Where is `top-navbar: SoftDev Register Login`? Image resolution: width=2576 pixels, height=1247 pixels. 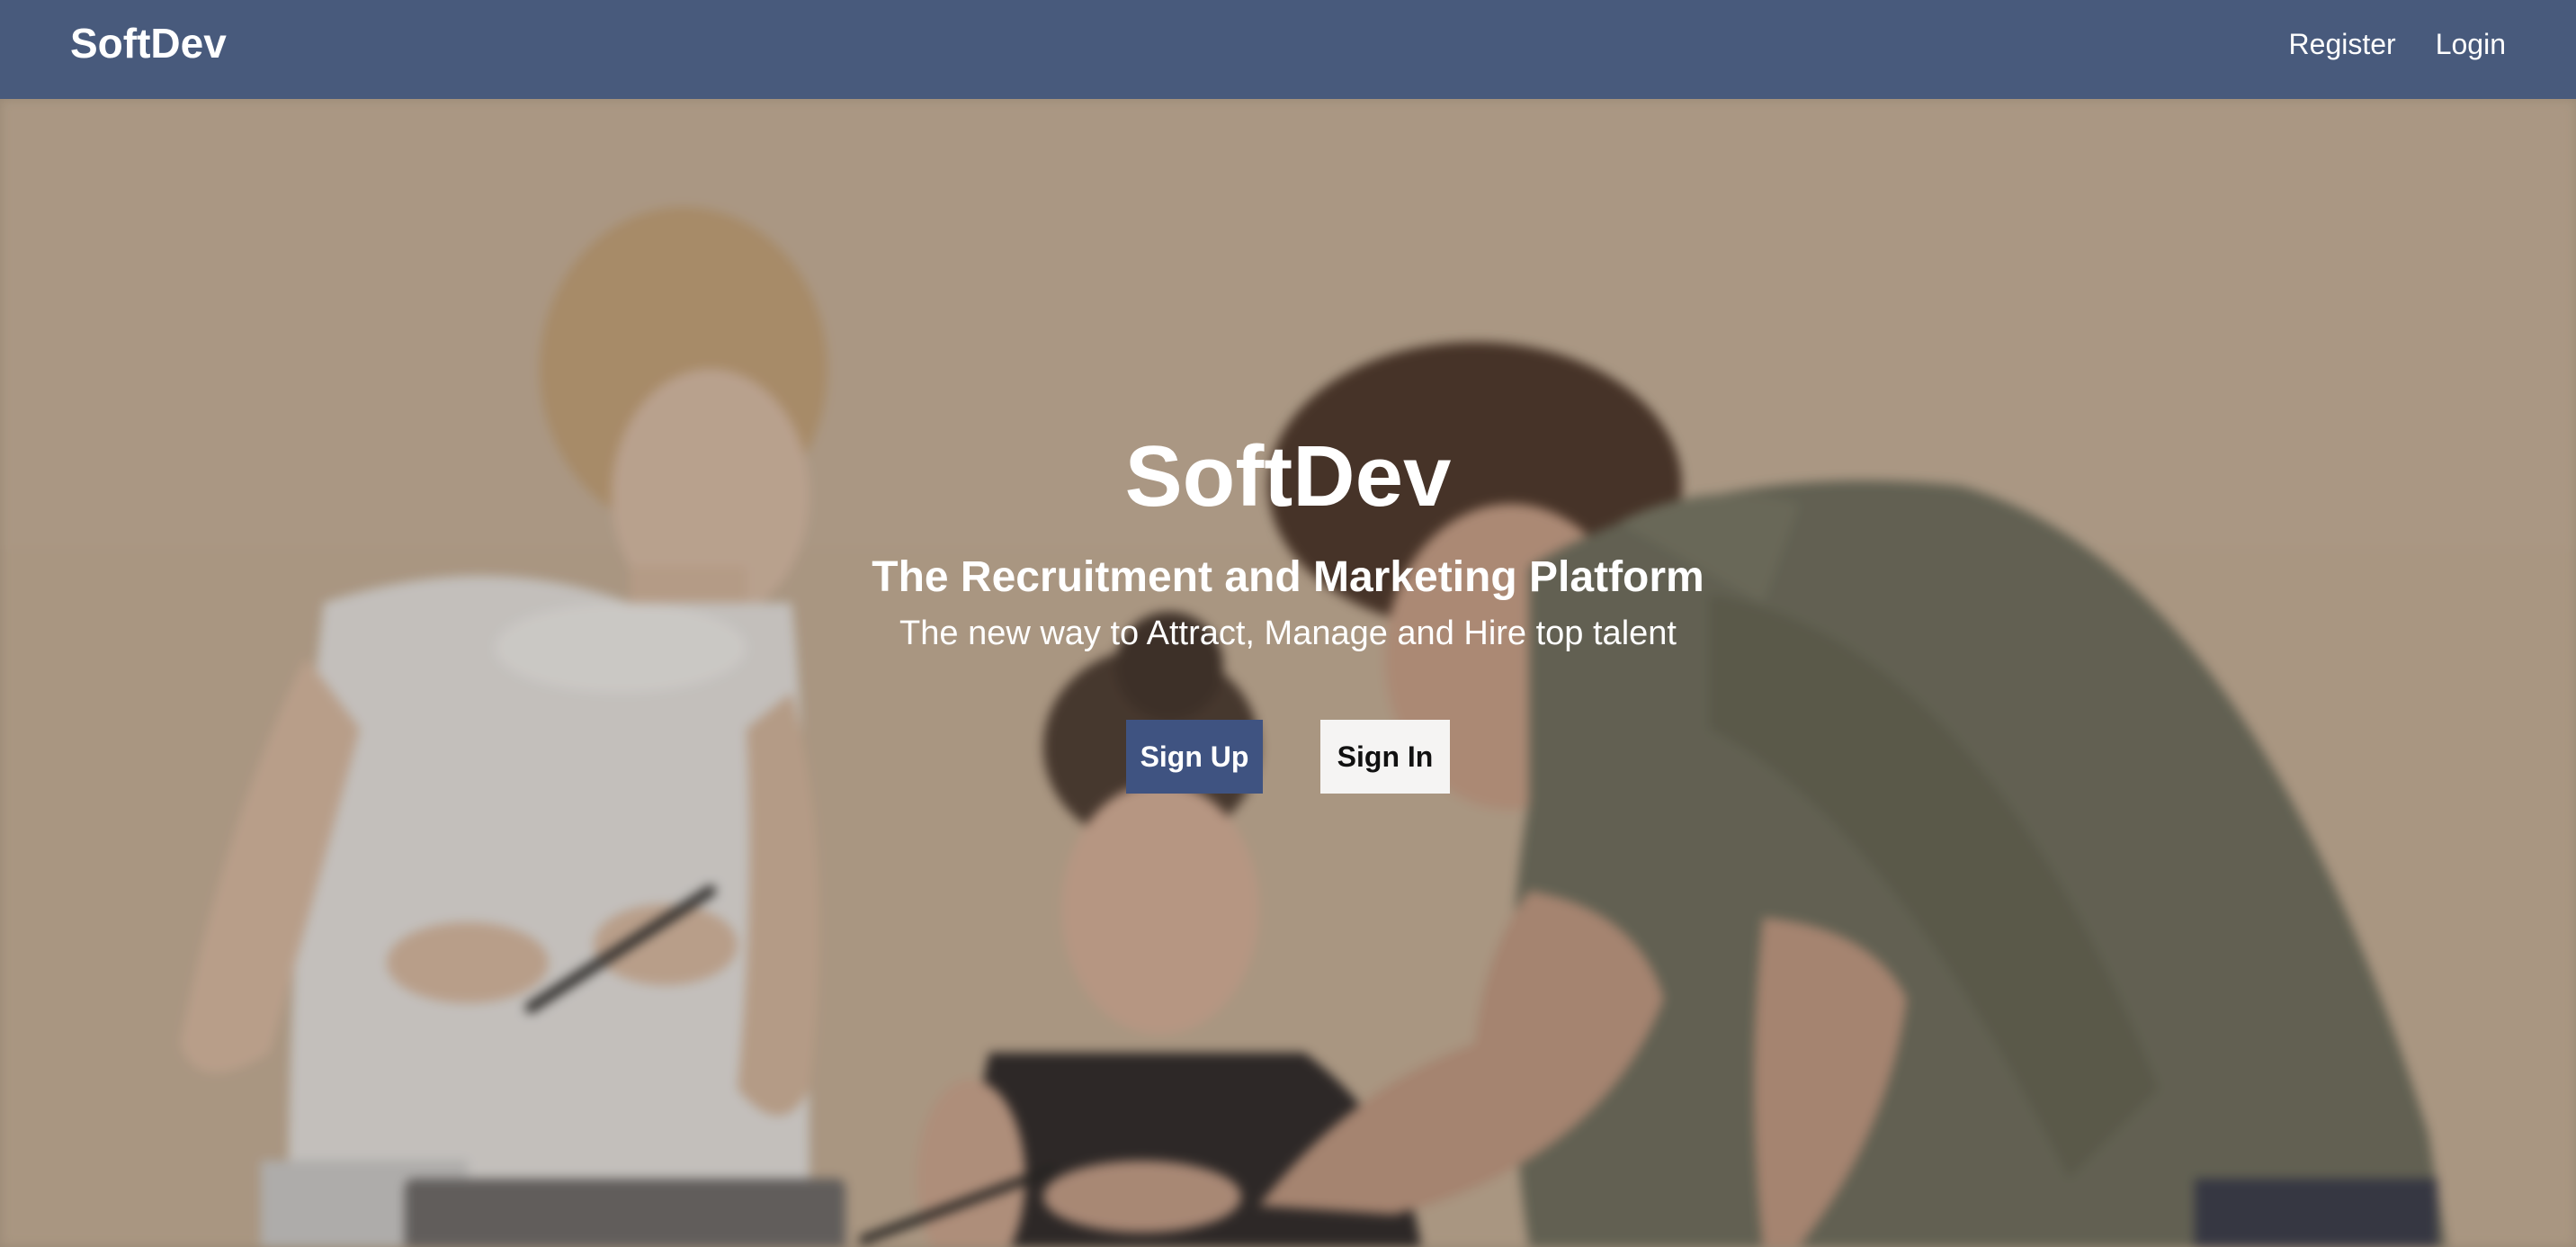 top-navbar: SoftDev Register Login is located at coordinates (1288, 49).